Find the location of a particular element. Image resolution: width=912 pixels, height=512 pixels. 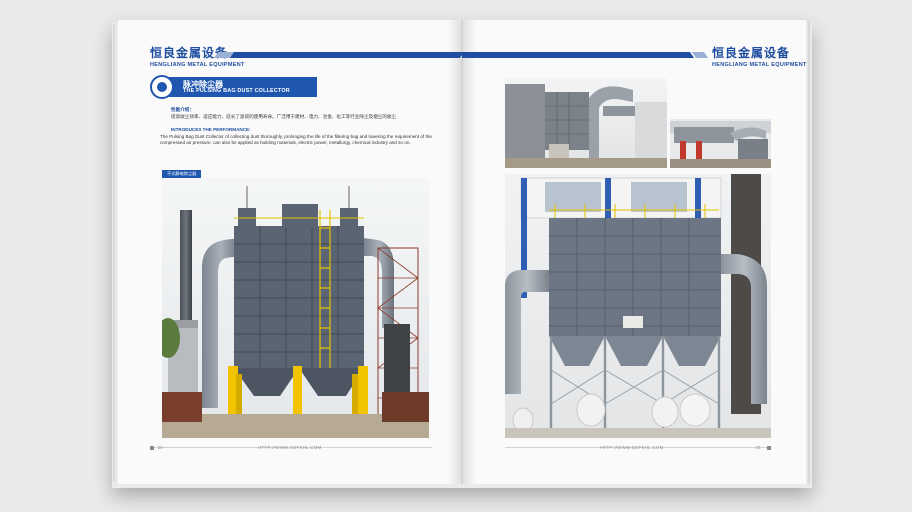

section-title-icon is located at coordinates (162, 87).